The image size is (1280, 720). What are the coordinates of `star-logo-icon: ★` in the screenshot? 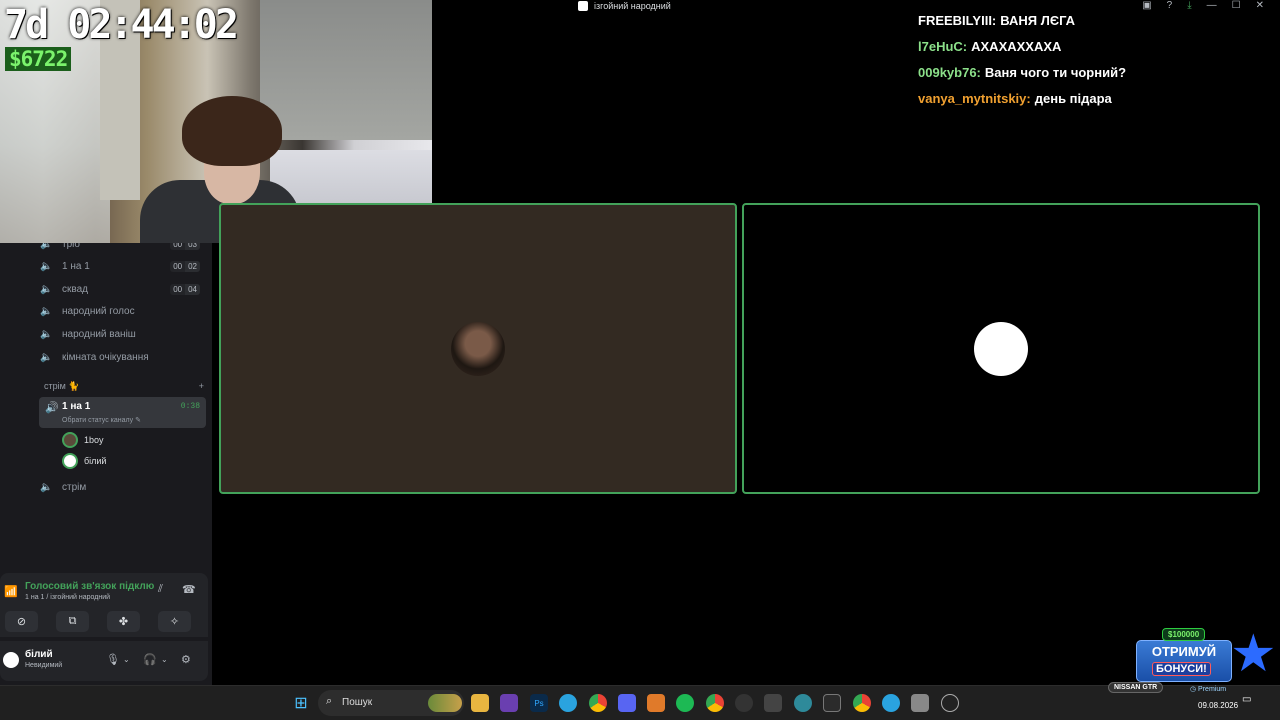 It's located at (1253, 654).